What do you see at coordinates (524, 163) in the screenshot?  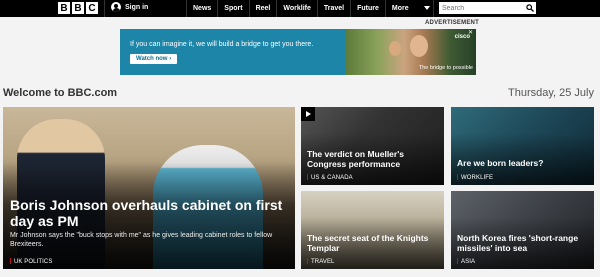 I see `story-title: Are we born leaders?` at bounding box center [524, 163].